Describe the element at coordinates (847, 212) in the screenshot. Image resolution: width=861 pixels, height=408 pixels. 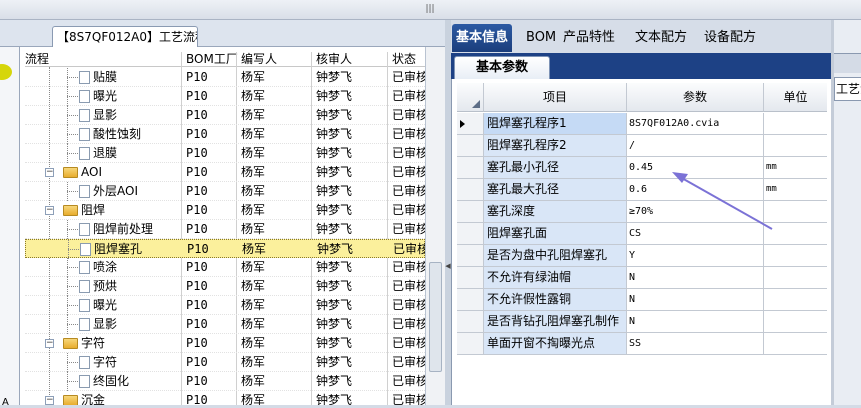
I see `far-right-panel: 工艺流程` at that location.